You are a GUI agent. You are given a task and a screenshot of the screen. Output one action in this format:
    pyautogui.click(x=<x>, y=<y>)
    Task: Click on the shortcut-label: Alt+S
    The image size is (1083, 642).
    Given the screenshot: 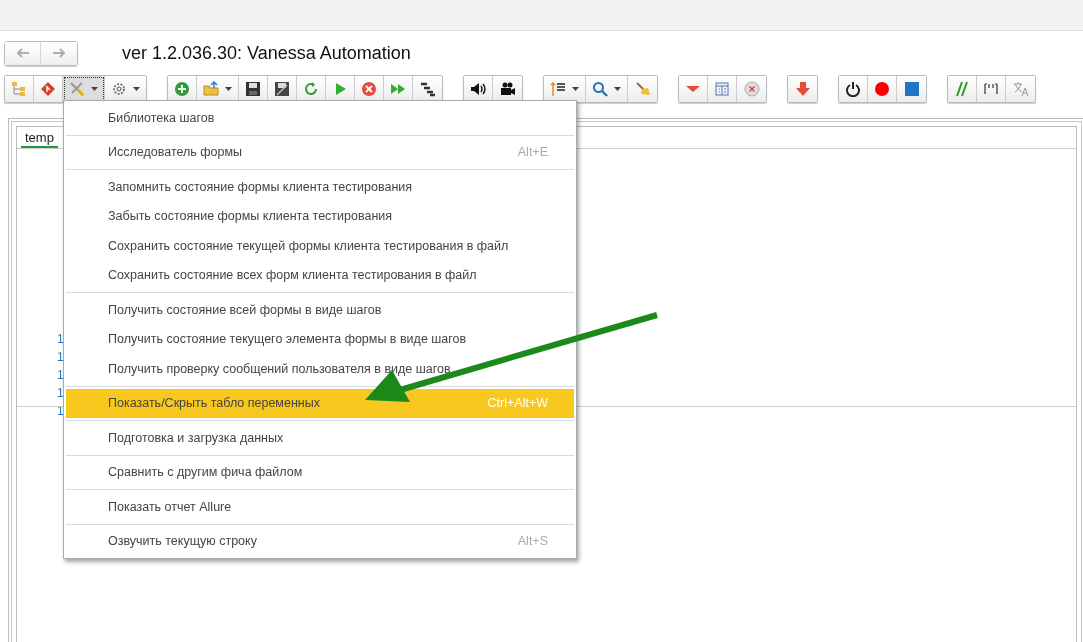 What is the action you would take?
    pyautogui.click(x=532, y=541)
    